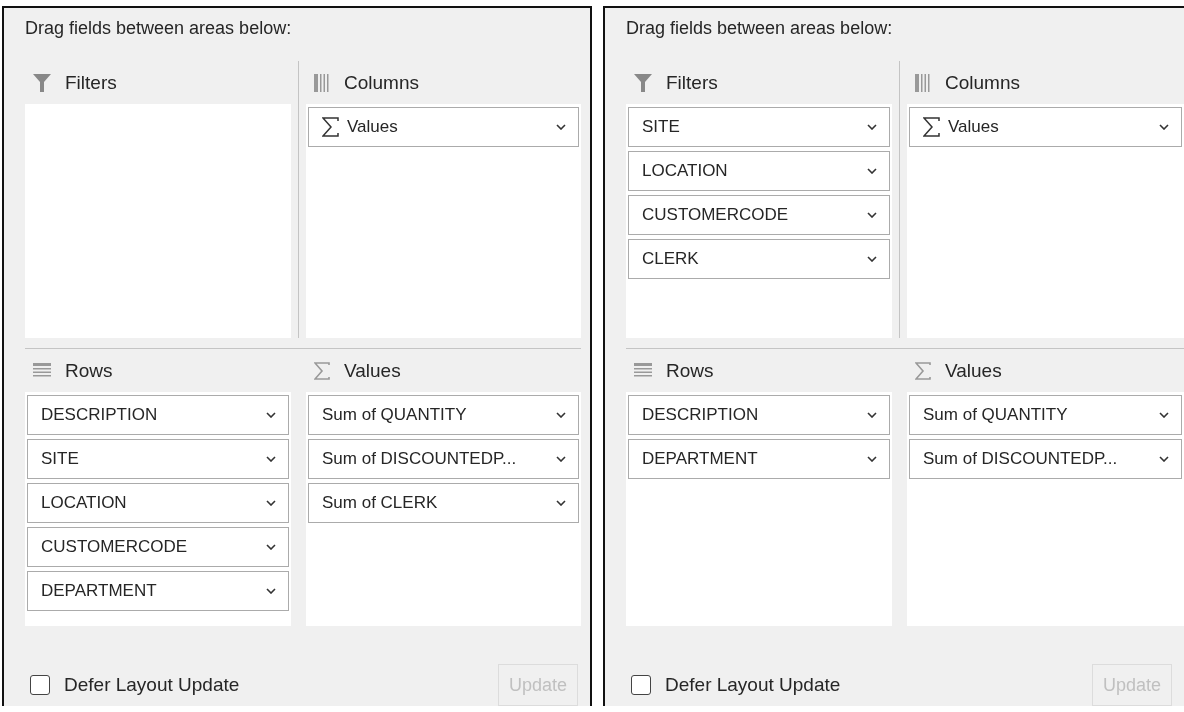 This screenshot has width=1184, height=712. I want to click on field-chip: CLERK, so click(759, 259).